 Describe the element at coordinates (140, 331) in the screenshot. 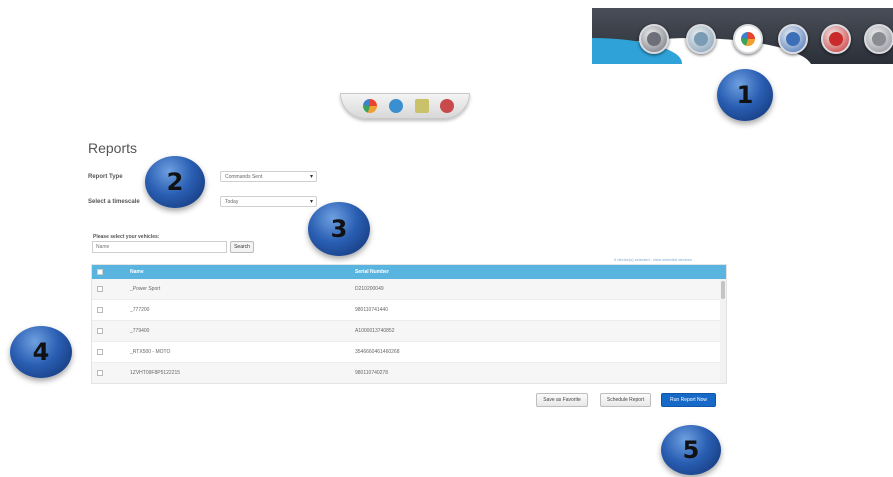

I see `vehicle-name: _779400` at that location.